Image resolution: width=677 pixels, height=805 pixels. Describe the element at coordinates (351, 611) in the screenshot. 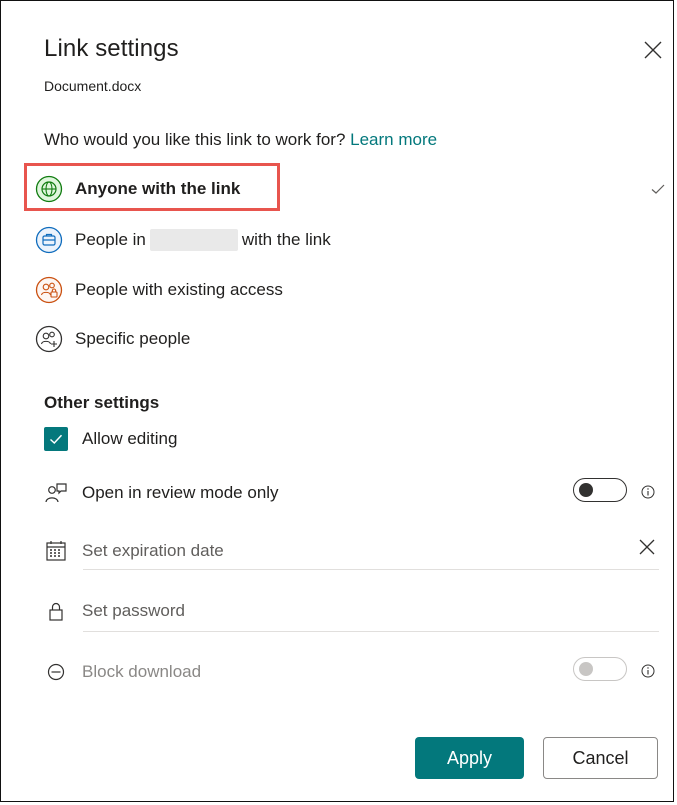

I see `password-row: Set password` at that location.